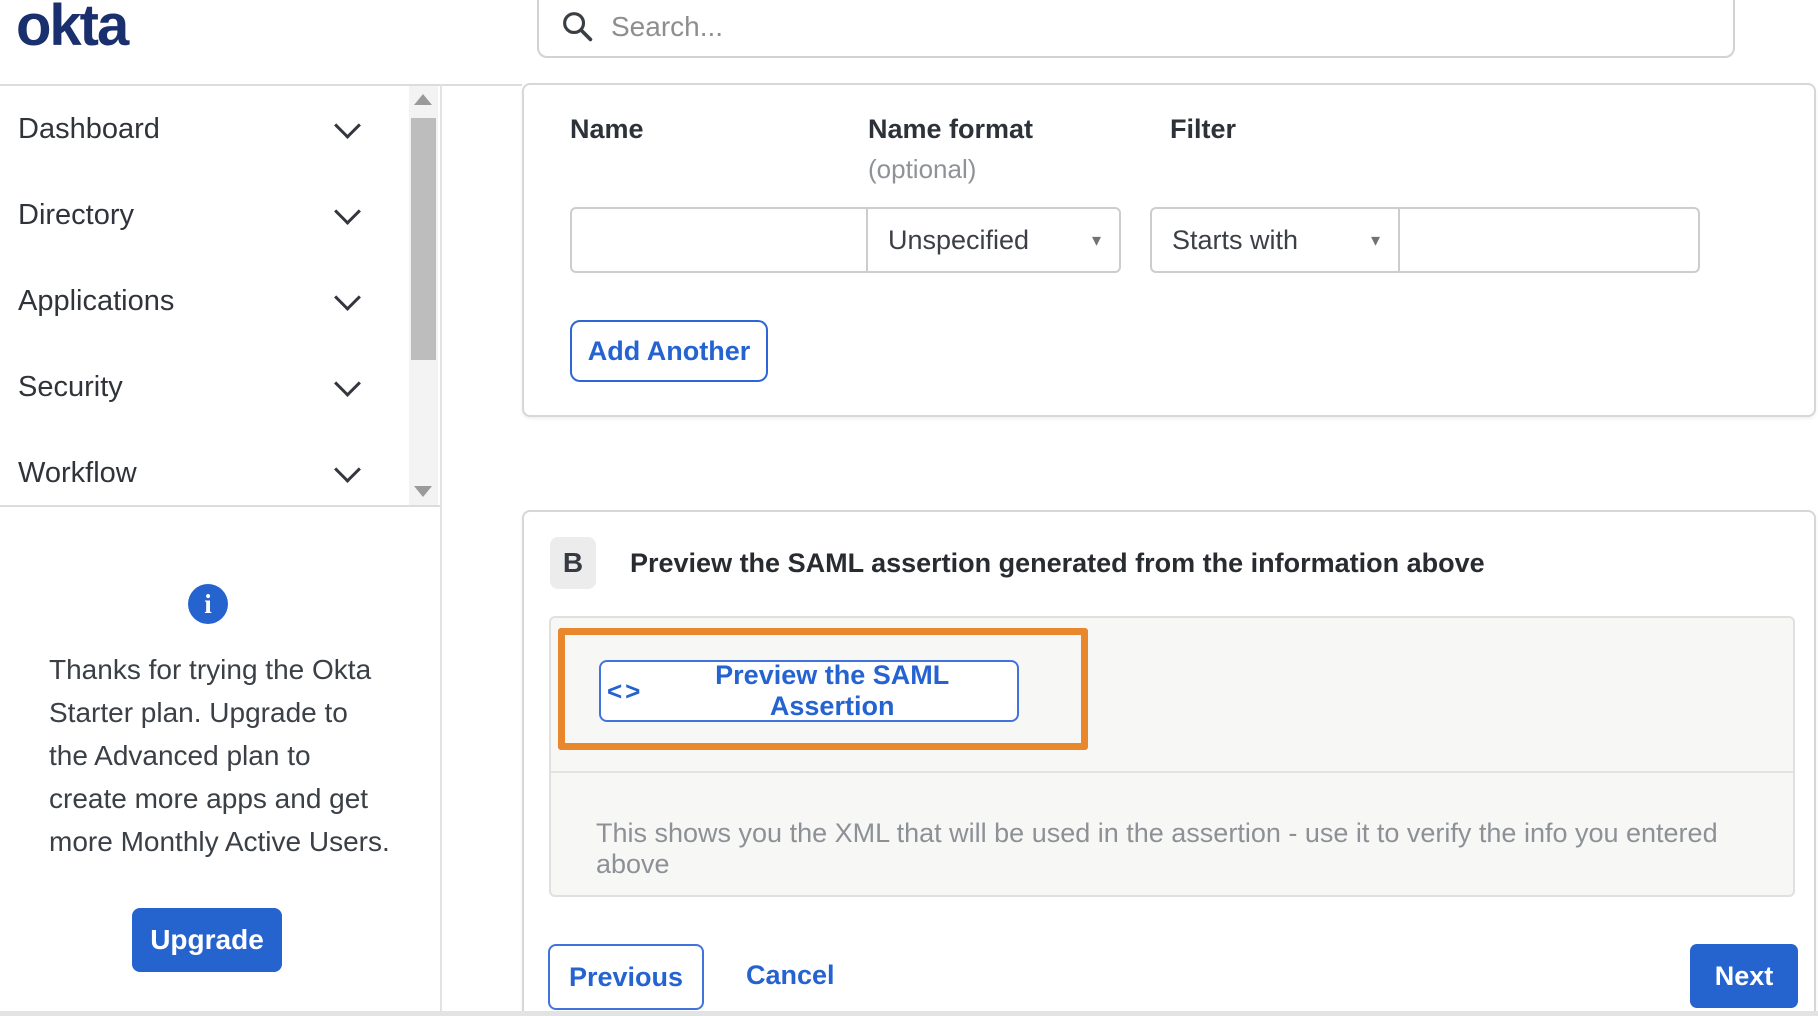  Describe the element at coordinates (220, 301) in the screenshot. I see `sidebar-item-applications: Applications` at that location.